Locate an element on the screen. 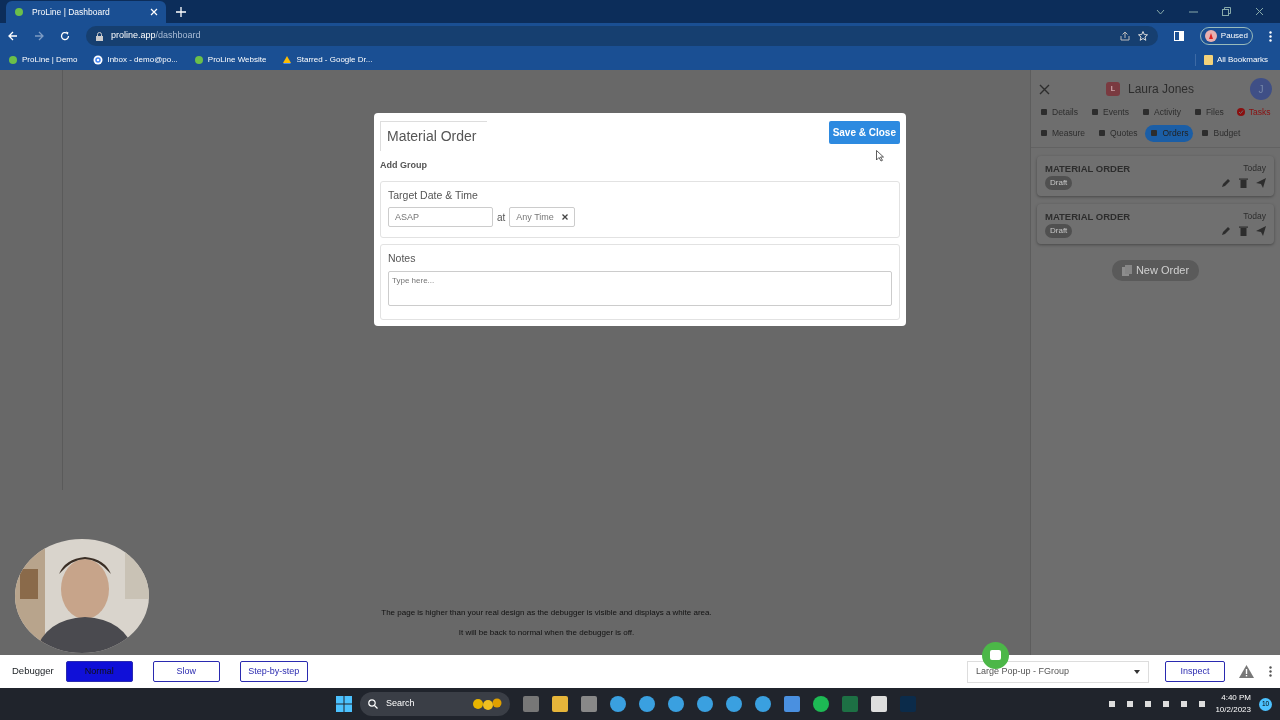 This screenshot has height=720, width=1280. check-icon is located at coordinates (1240, 112).